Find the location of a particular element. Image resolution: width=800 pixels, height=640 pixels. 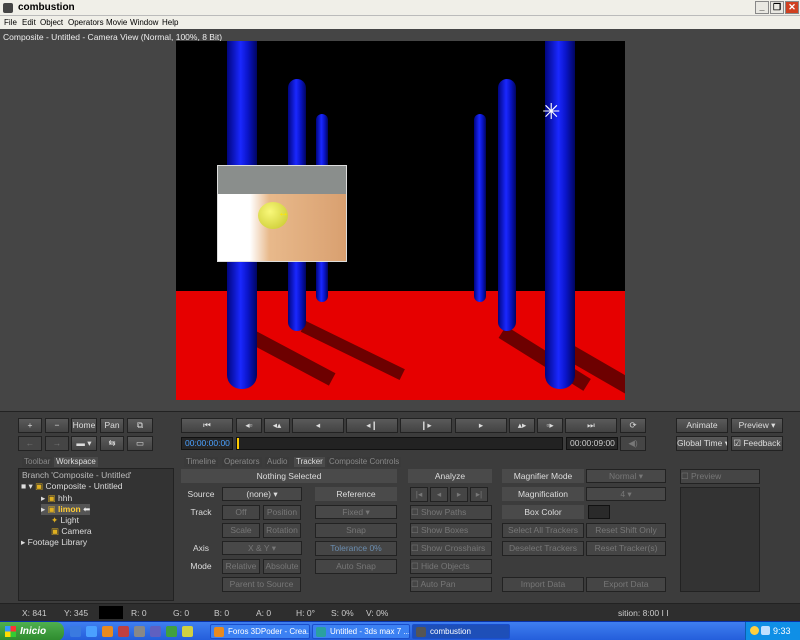

next-key-button: ▫▸ is located at coordinates (550, 425).